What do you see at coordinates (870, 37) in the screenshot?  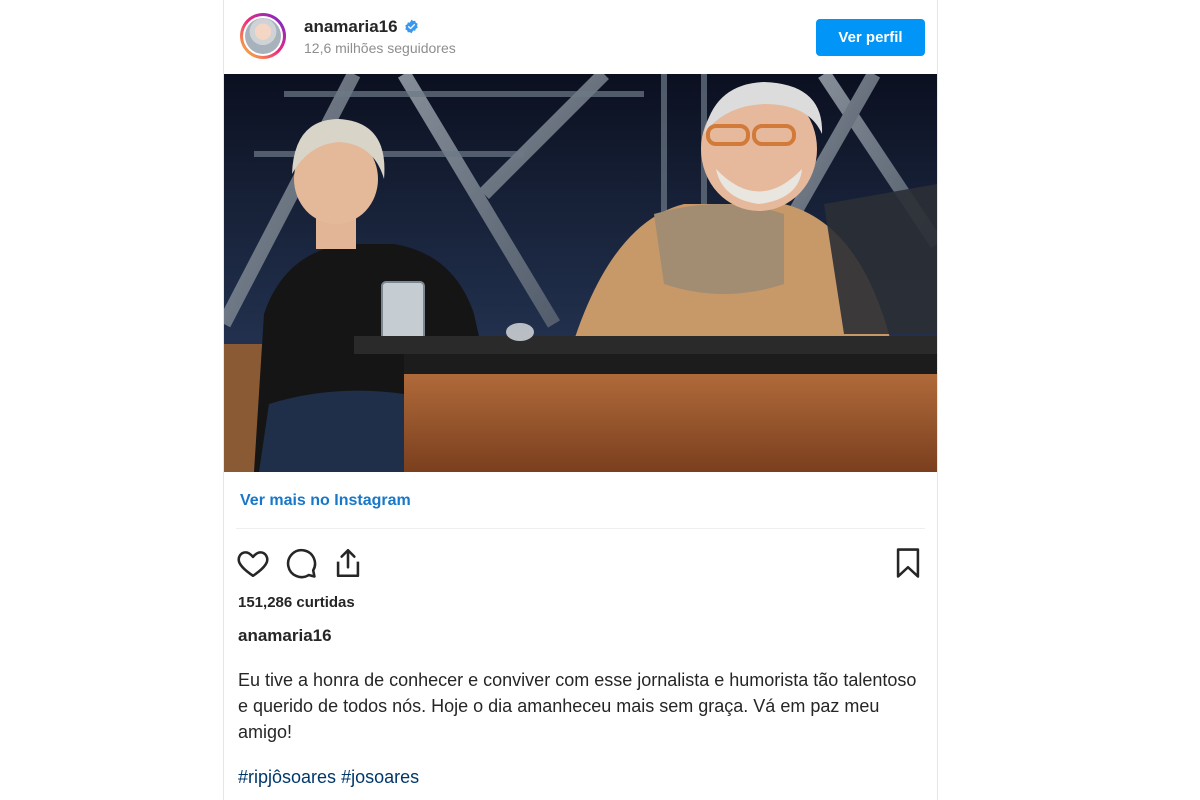 I see `view-profile-button: Ver perfil` at bounding box center [870, 37].